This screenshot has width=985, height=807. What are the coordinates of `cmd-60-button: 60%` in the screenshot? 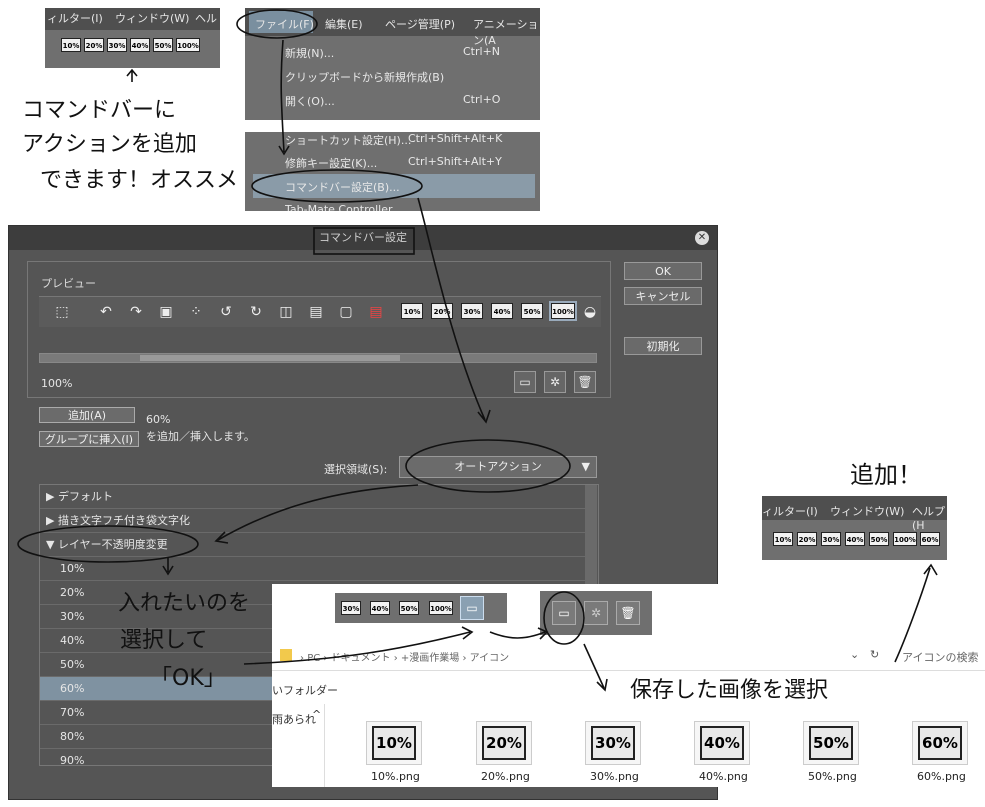 It's located at (930, 539).